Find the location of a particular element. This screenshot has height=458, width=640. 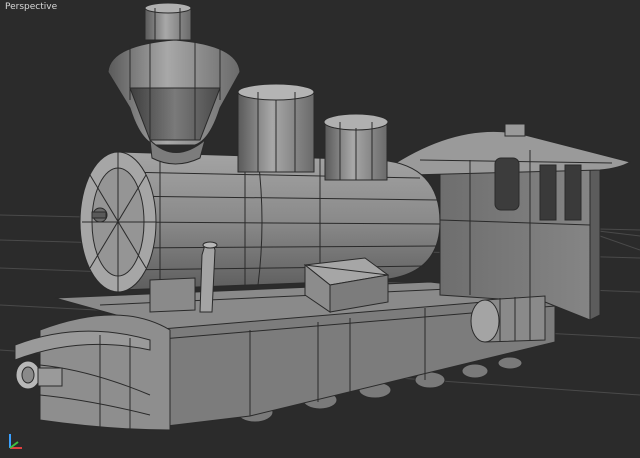

steam-dome is located at coordinates (276, 128).